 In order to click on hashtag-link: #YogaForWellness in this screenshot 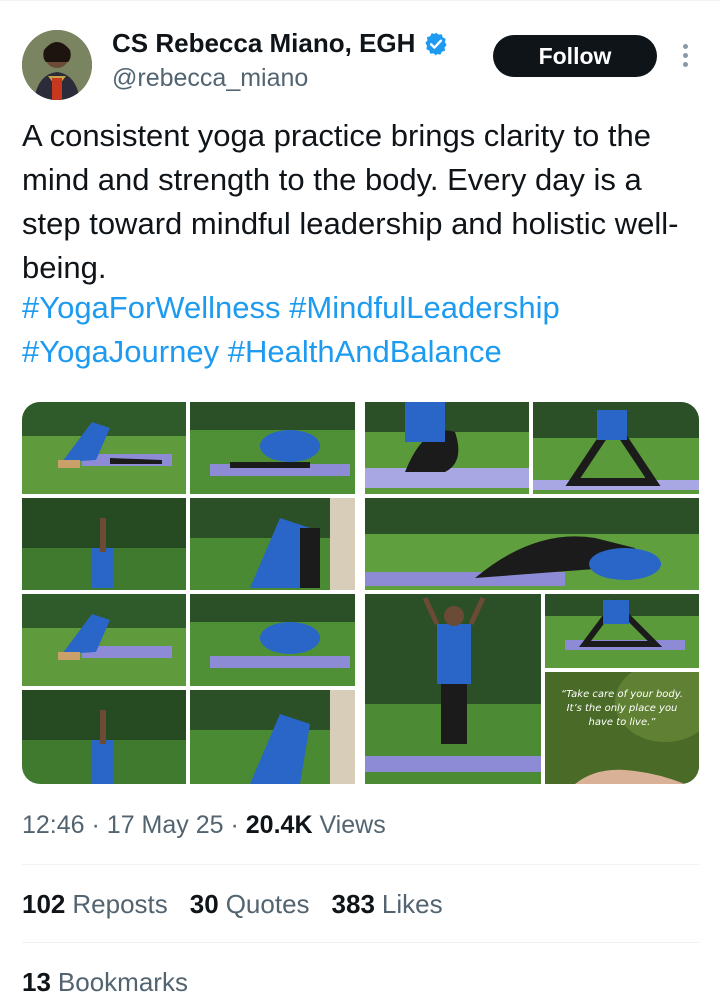, I will do `click(151, 307)`.